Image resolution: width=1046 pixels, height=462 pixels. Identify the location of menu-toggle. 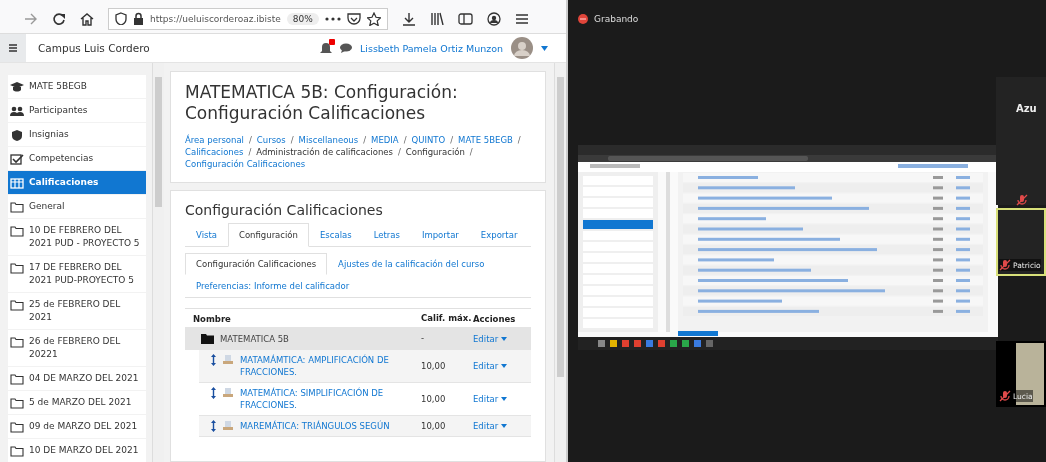
(13, 48).